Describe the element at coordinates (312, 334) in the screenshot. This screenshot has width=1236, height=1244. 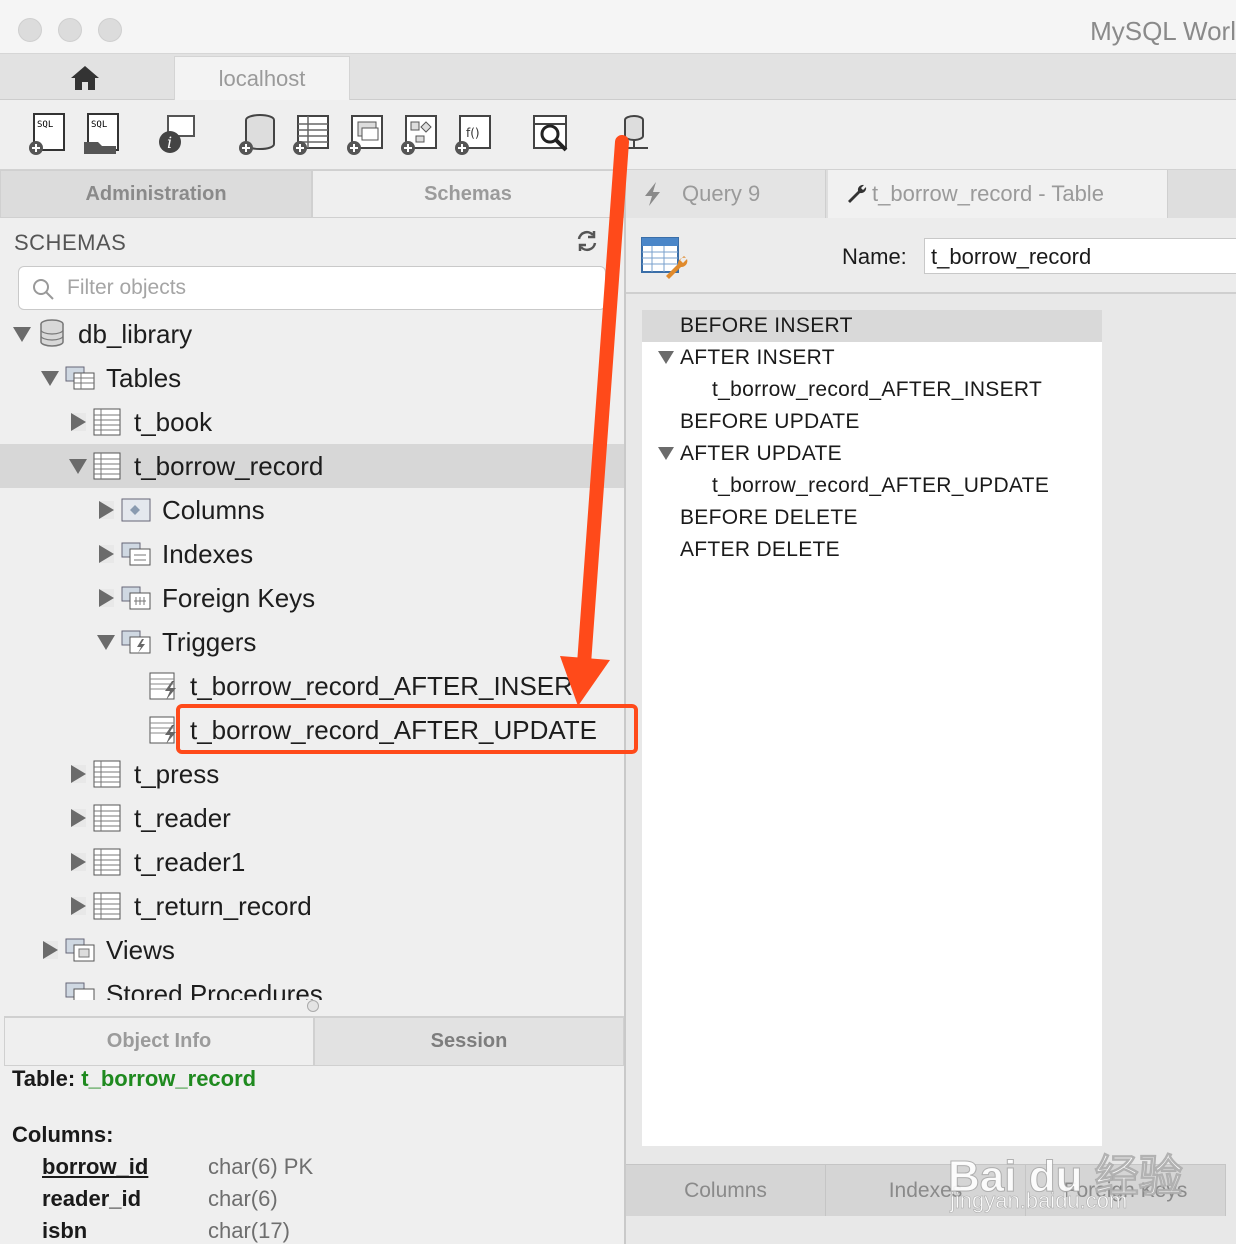
I see `tree-item-db-library: db_library` at that location.